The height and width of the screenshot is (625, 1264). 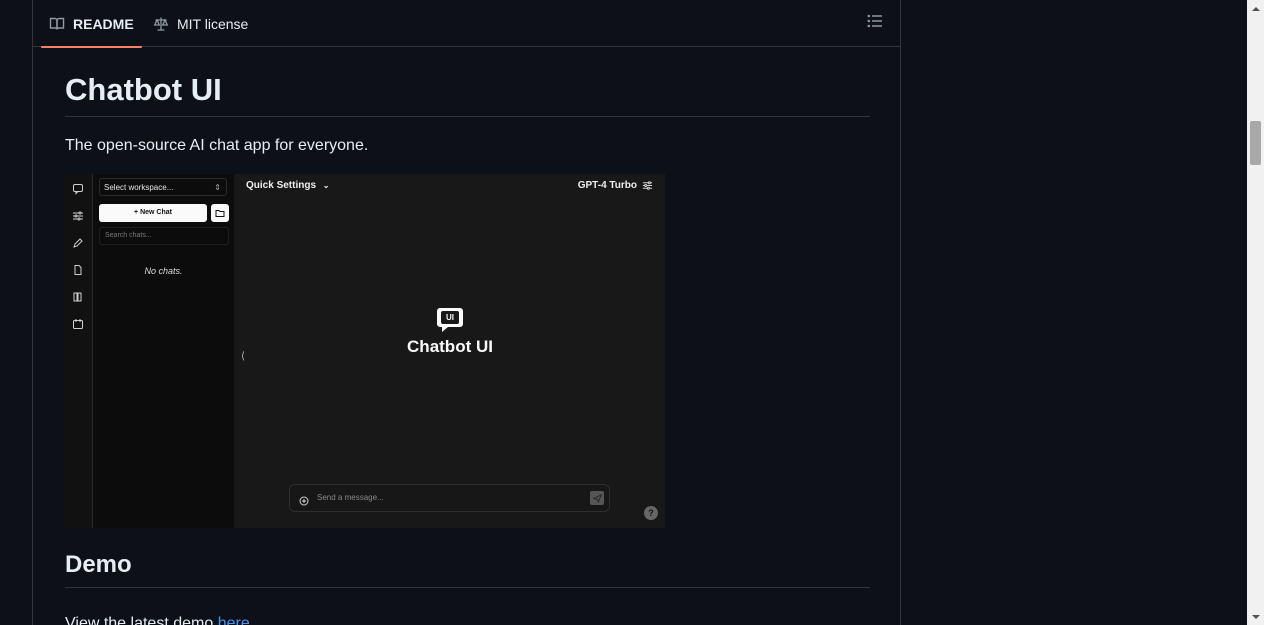 I want to click on demo-heading: Demo, so click(x=467, y=569).